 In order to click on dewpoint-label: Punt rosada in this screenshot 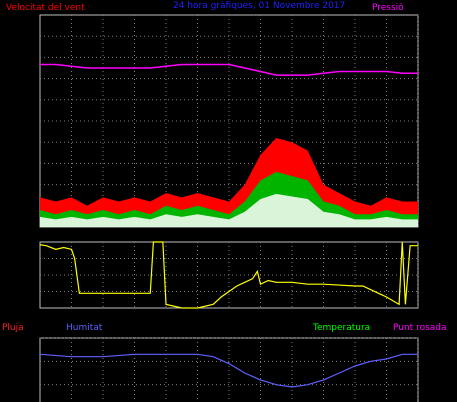, I will do `click(420, 328)`.